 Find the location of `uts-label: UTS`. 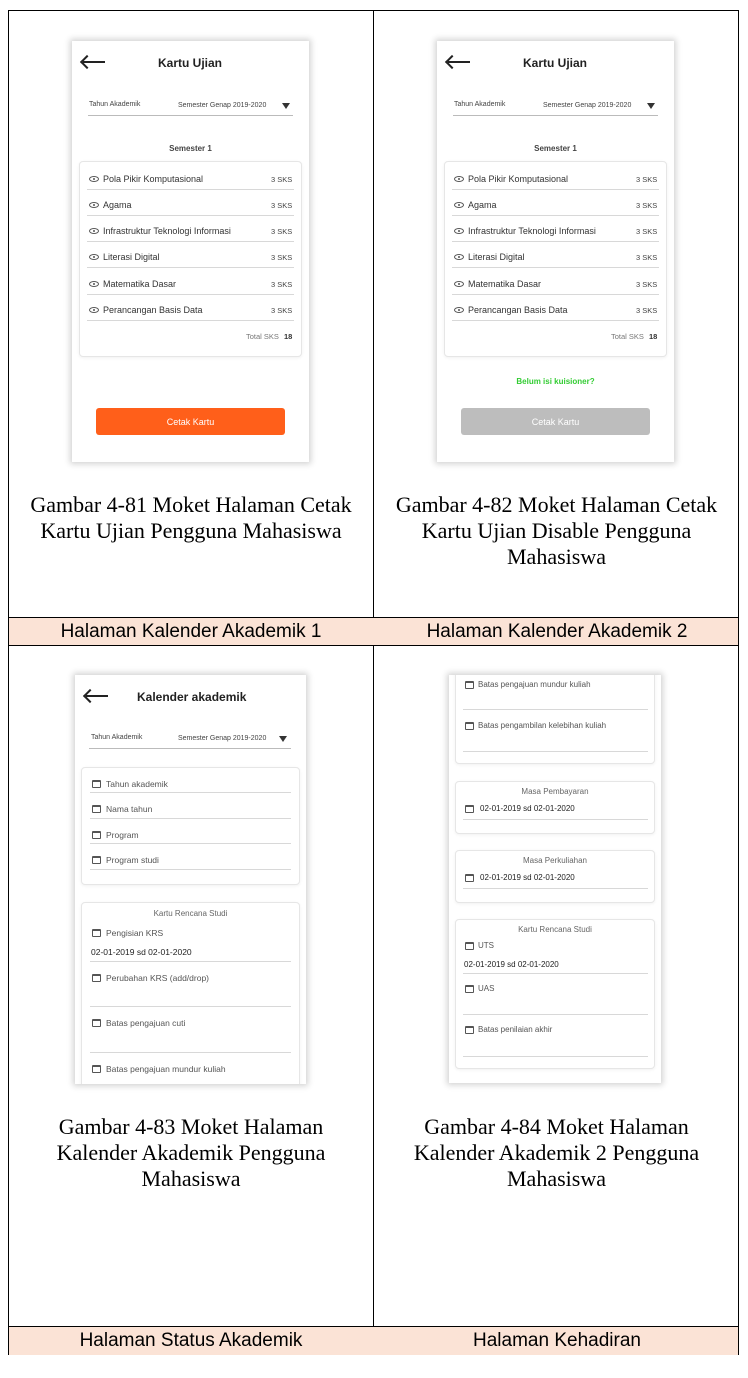

uts-label: UTS is located at coordinates (486, 945).